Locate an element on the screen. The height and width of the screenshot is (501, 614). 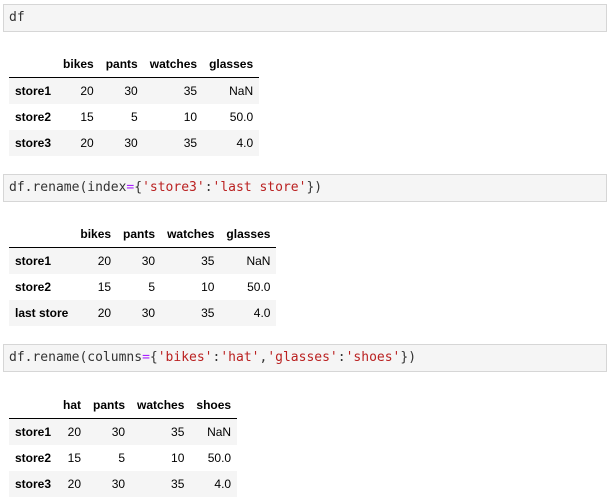
code-cell-2: df.rename(index={'store3':'last store'}) is located at coordinates (305, 188).